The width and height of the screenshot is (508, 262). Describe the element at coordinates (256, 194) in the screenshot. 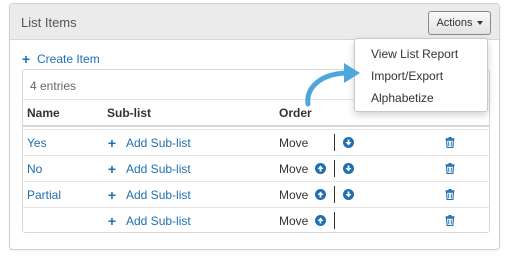

I see `table-row: Partial + Add Sub-list Move` at that location.